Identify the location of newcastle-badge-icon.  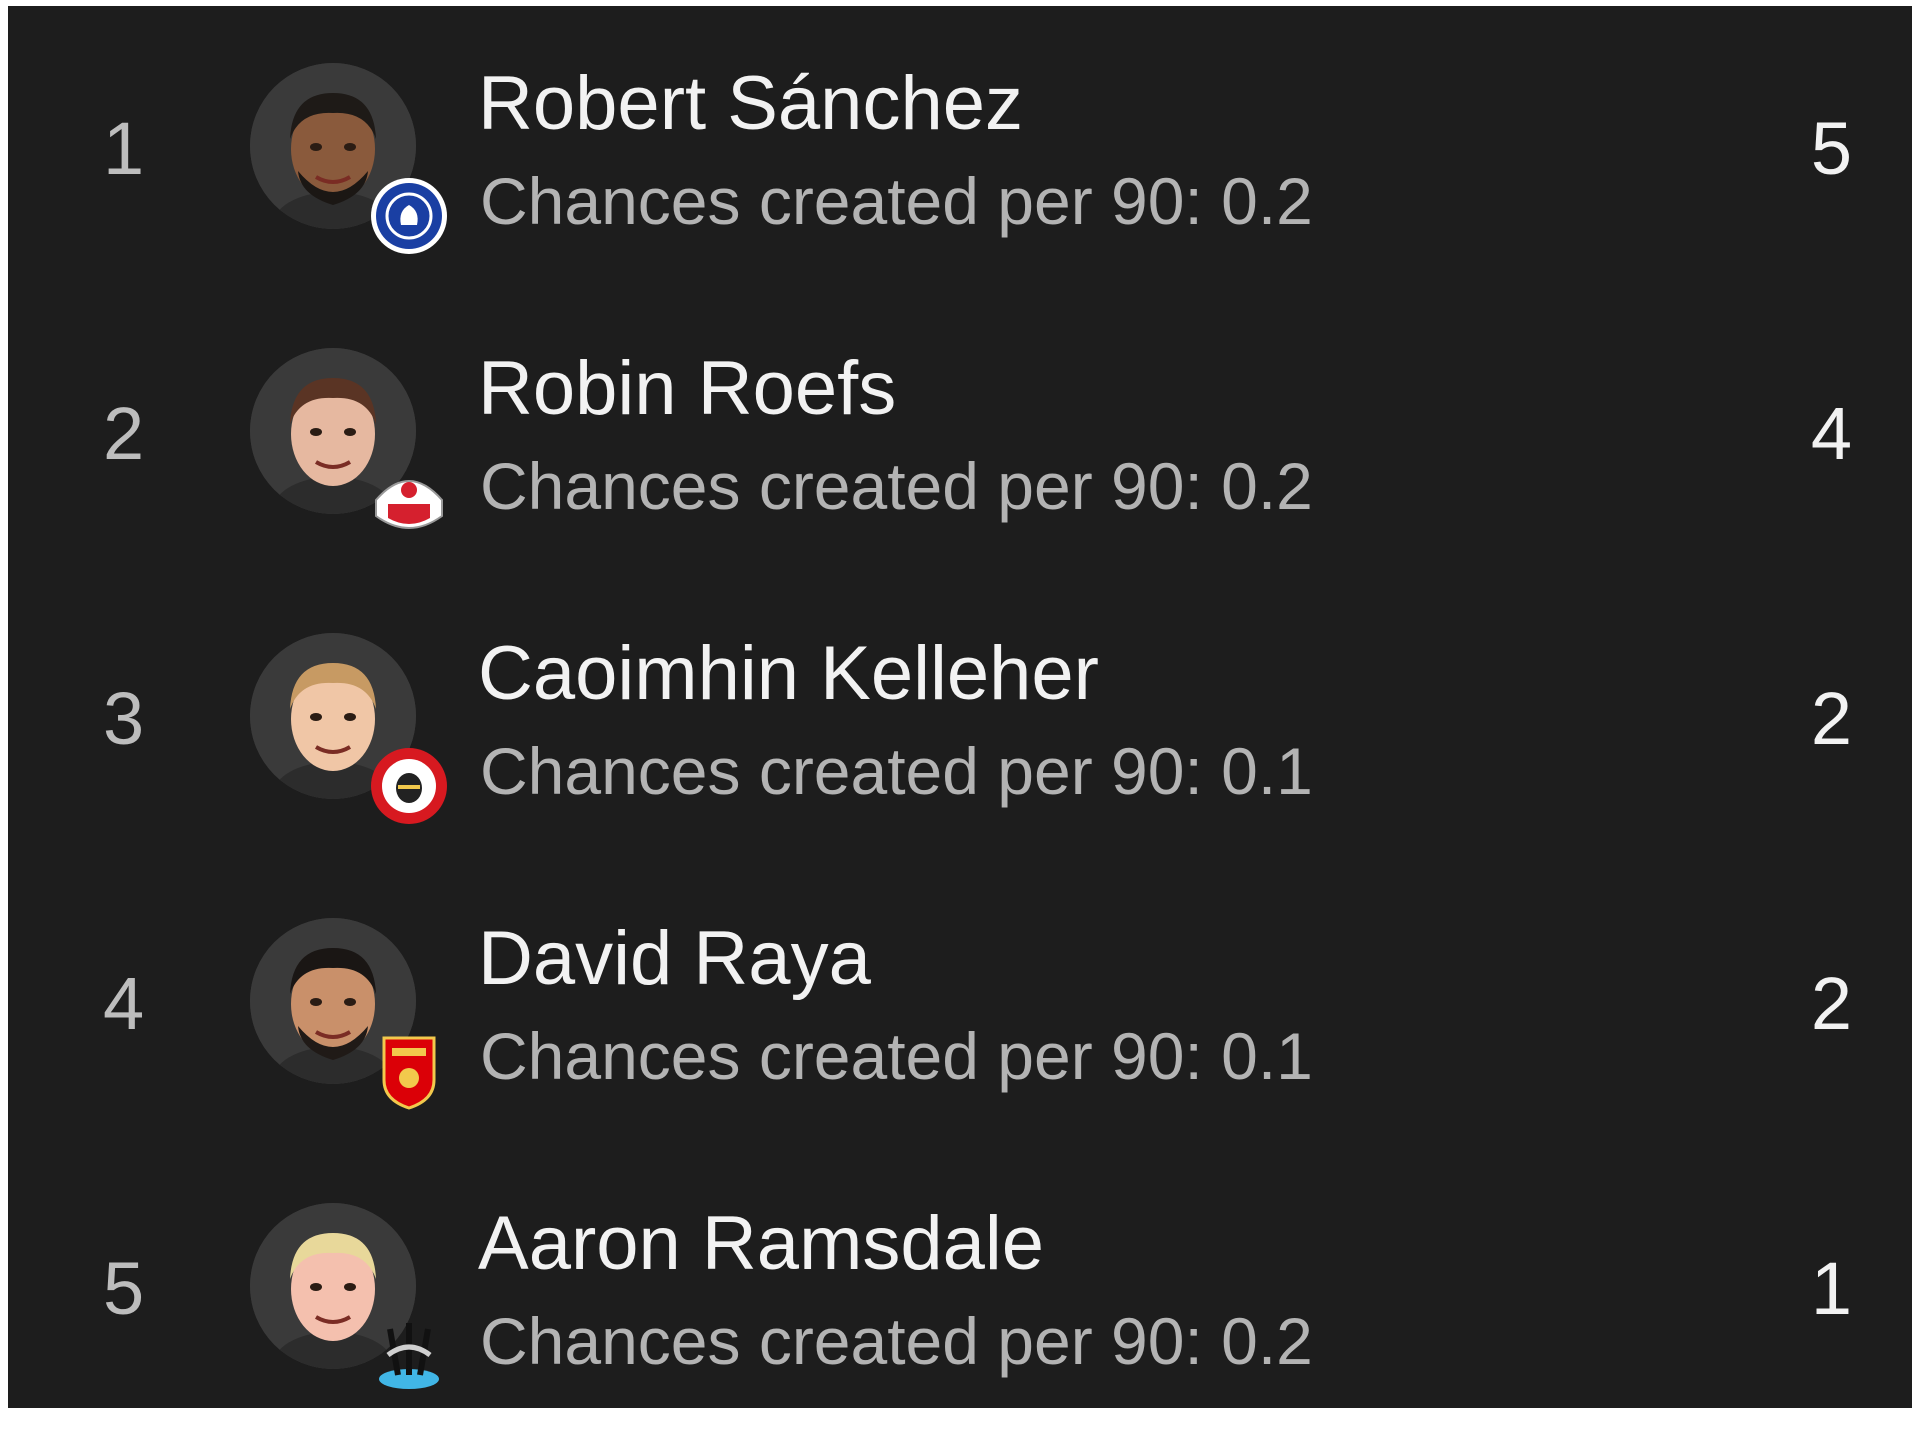
(409, 1356).